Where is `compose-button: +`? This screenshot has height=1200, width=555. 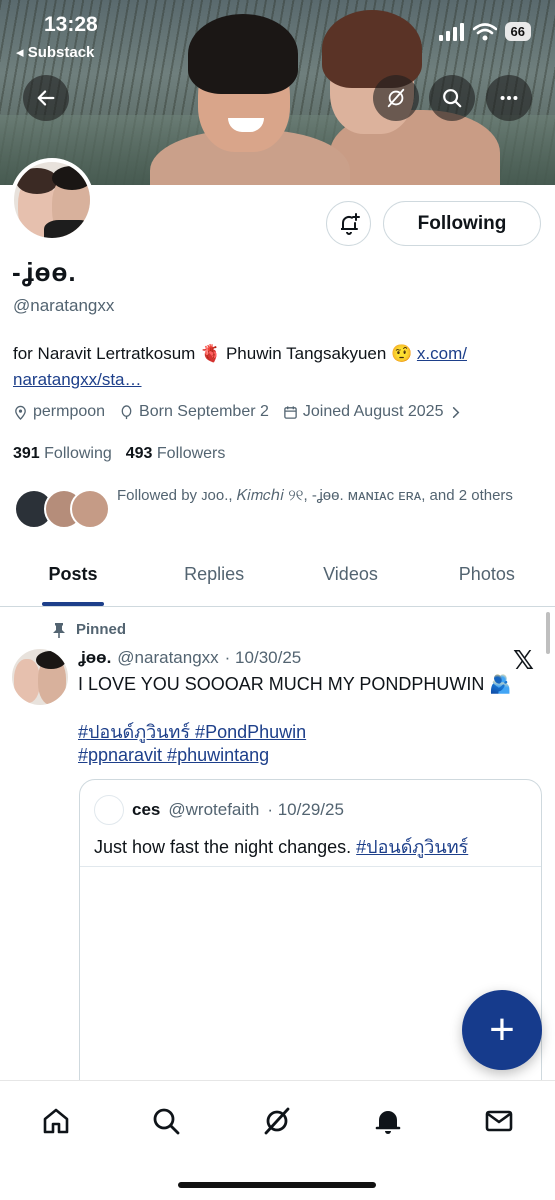
compose-button: + is located at coordinates (502, 1030).